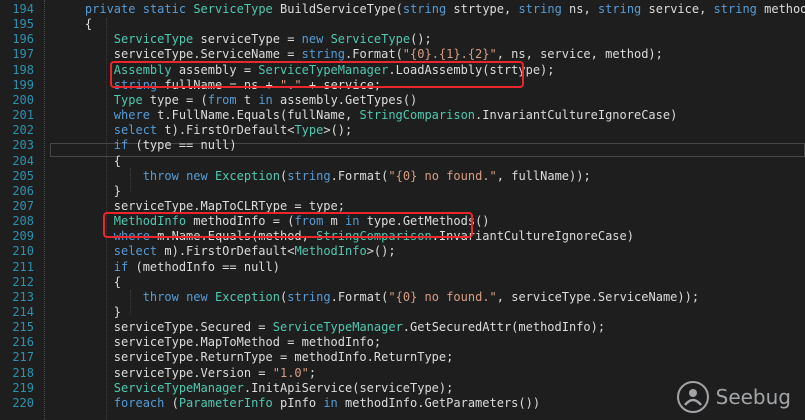  Describe the element at coordinates (254, 251) in the screenshot. I see `code-text: select m).FirstOrDefault<MethodInfo>();` at that location.